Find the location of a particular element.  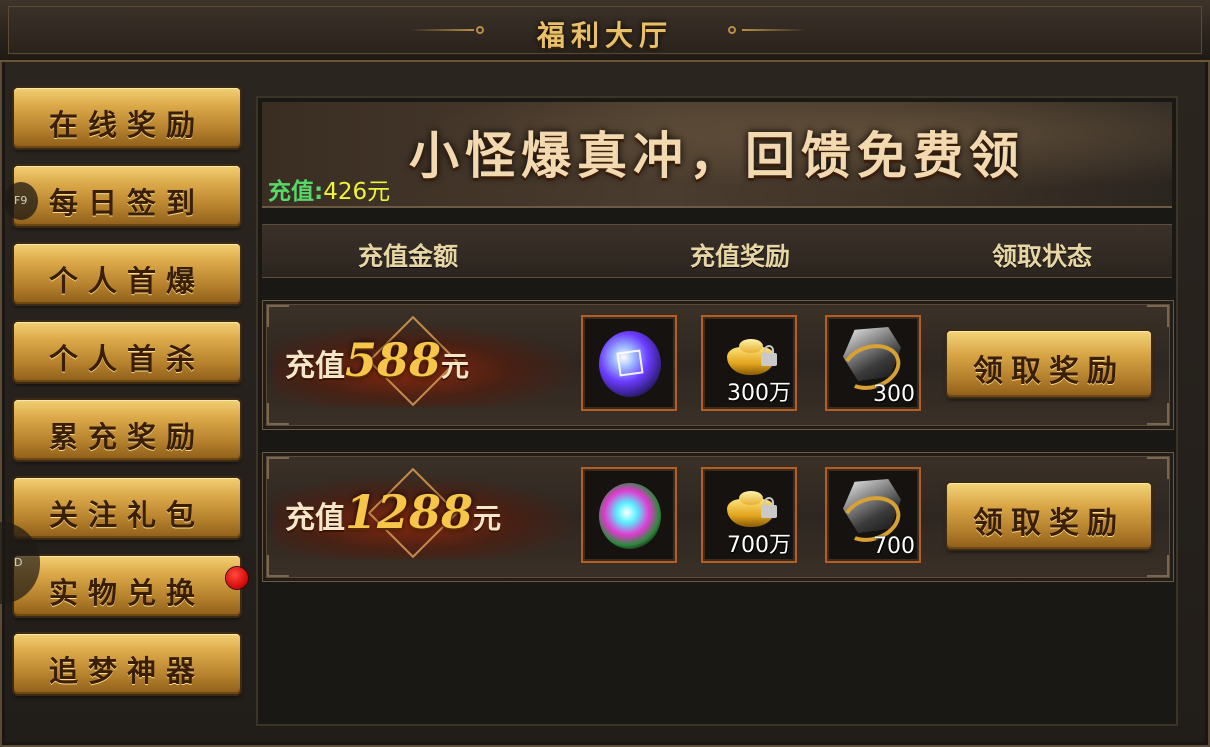

hotkey-f9-badge: F9 is located at coordinates (21, 201).